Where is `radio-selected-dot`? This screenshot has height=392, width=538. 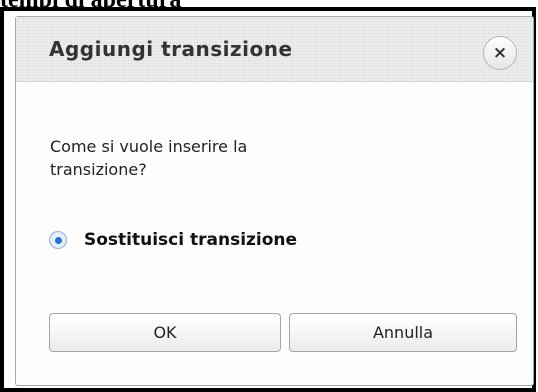 radio-selected-dot is located at coordinates (58, 240).